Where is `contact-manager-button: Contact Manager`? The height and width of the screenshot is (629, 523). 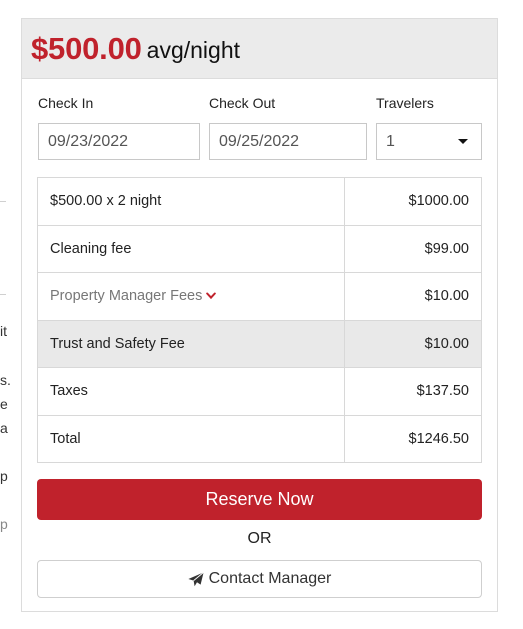
contact-manager-button: Contact Manager is located at coordinates (259, 579).